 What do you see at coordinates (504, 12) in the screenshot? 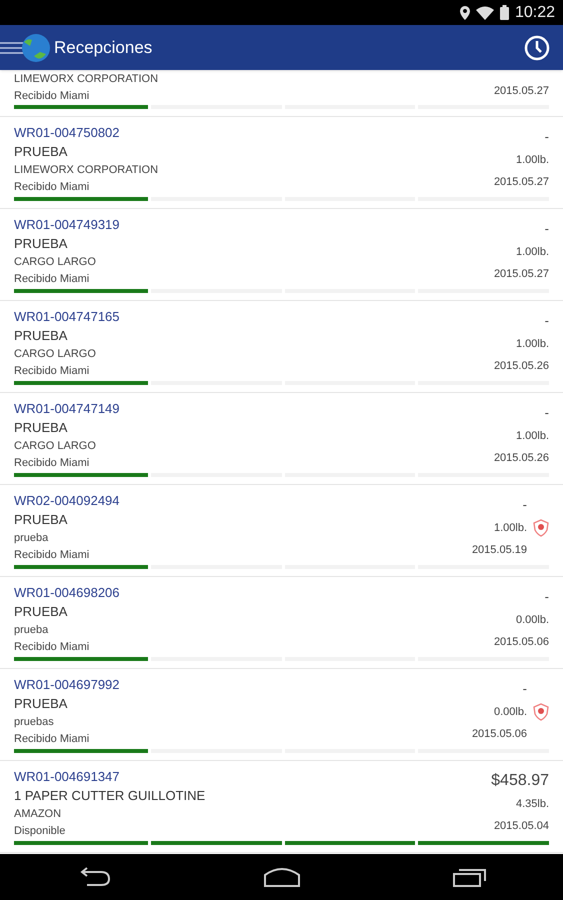
I see `battery-icon` at bounding box center [504, 12].